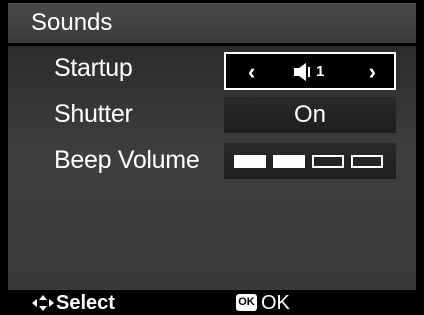 This screenshot has height=315, width=424. Describe the element at coordinates (85, 303) in the screenshot. I see `select-label: Select` at that location.